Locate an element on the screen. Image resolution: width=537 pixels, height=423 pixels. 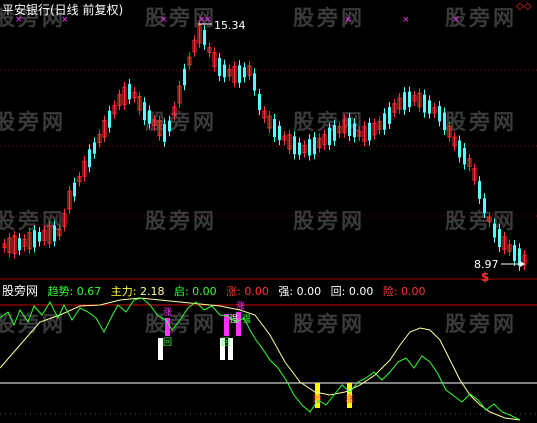
field-trend-value: 0.67 is located at coordinates (89, 291).